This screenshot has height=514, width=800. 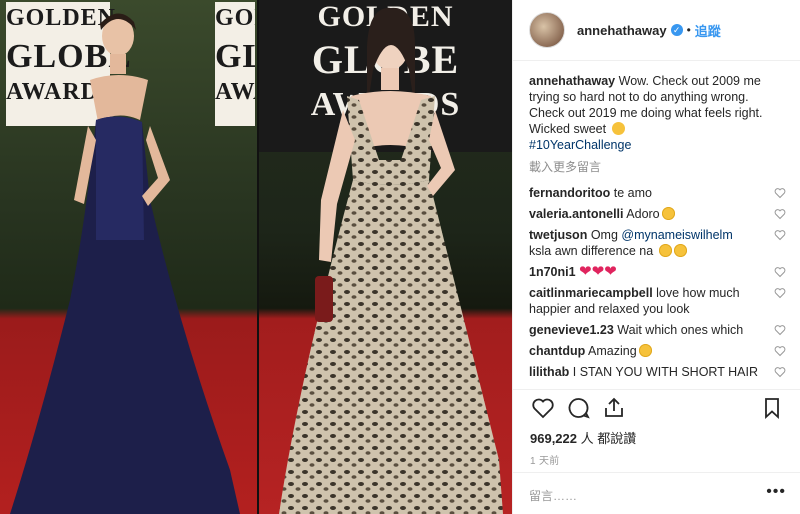 I want to click on hashtag-link: #10YearChallenge, so click(x=580, y=145).